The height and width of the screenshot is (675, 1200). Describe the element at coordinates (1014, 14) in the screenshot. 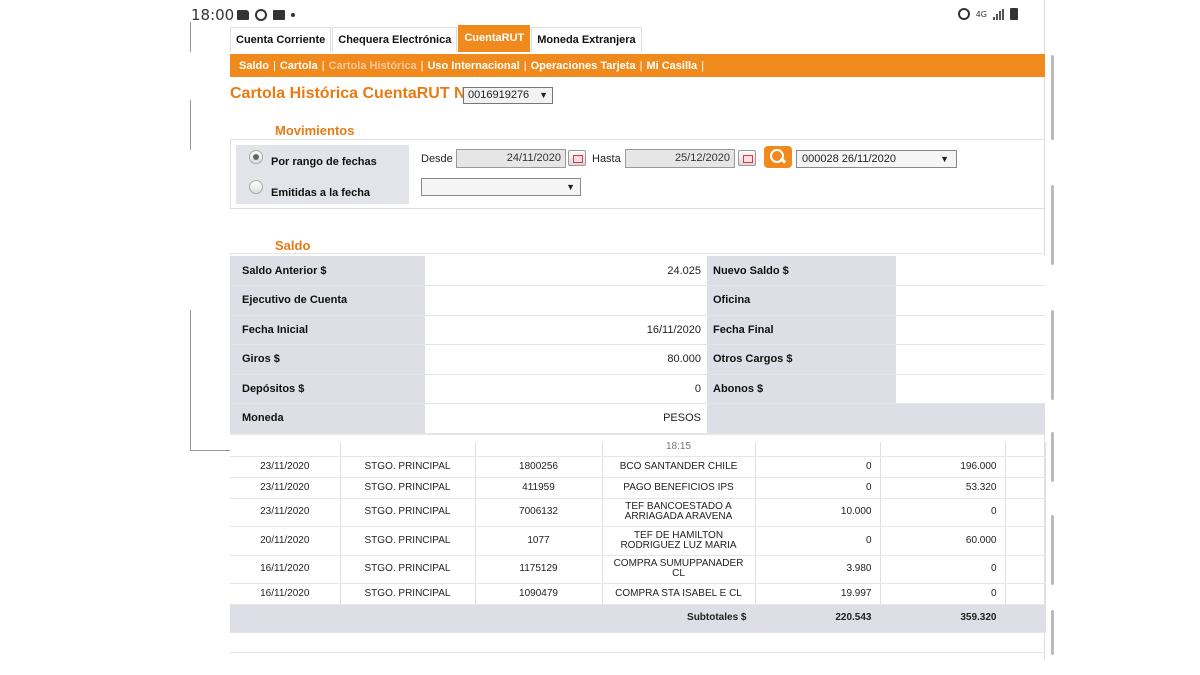

I see `battery-icon` at that location.